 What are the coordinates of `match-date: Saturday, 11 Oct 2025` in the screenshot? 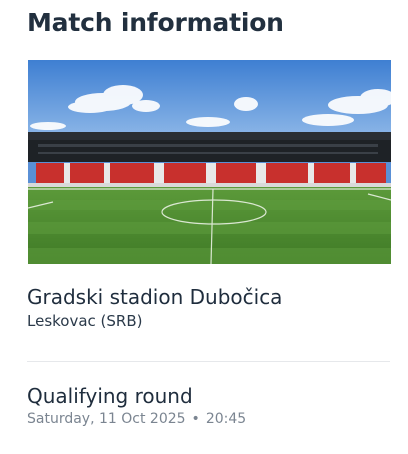 It's located at (106, 419).